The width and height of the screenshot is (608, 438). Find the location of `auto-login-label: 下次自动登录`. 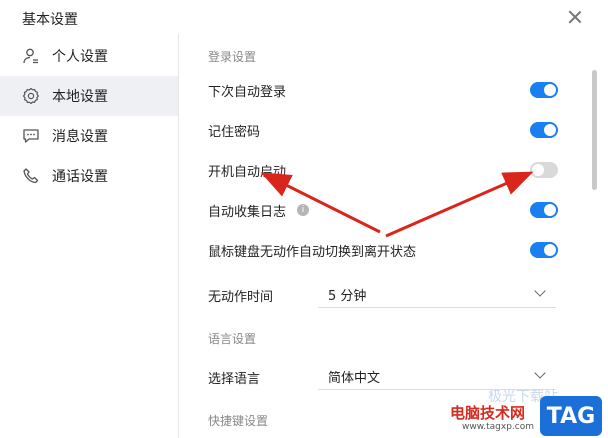

auto-login-label: 下次自动登录 is located at coordinates (247, 92).